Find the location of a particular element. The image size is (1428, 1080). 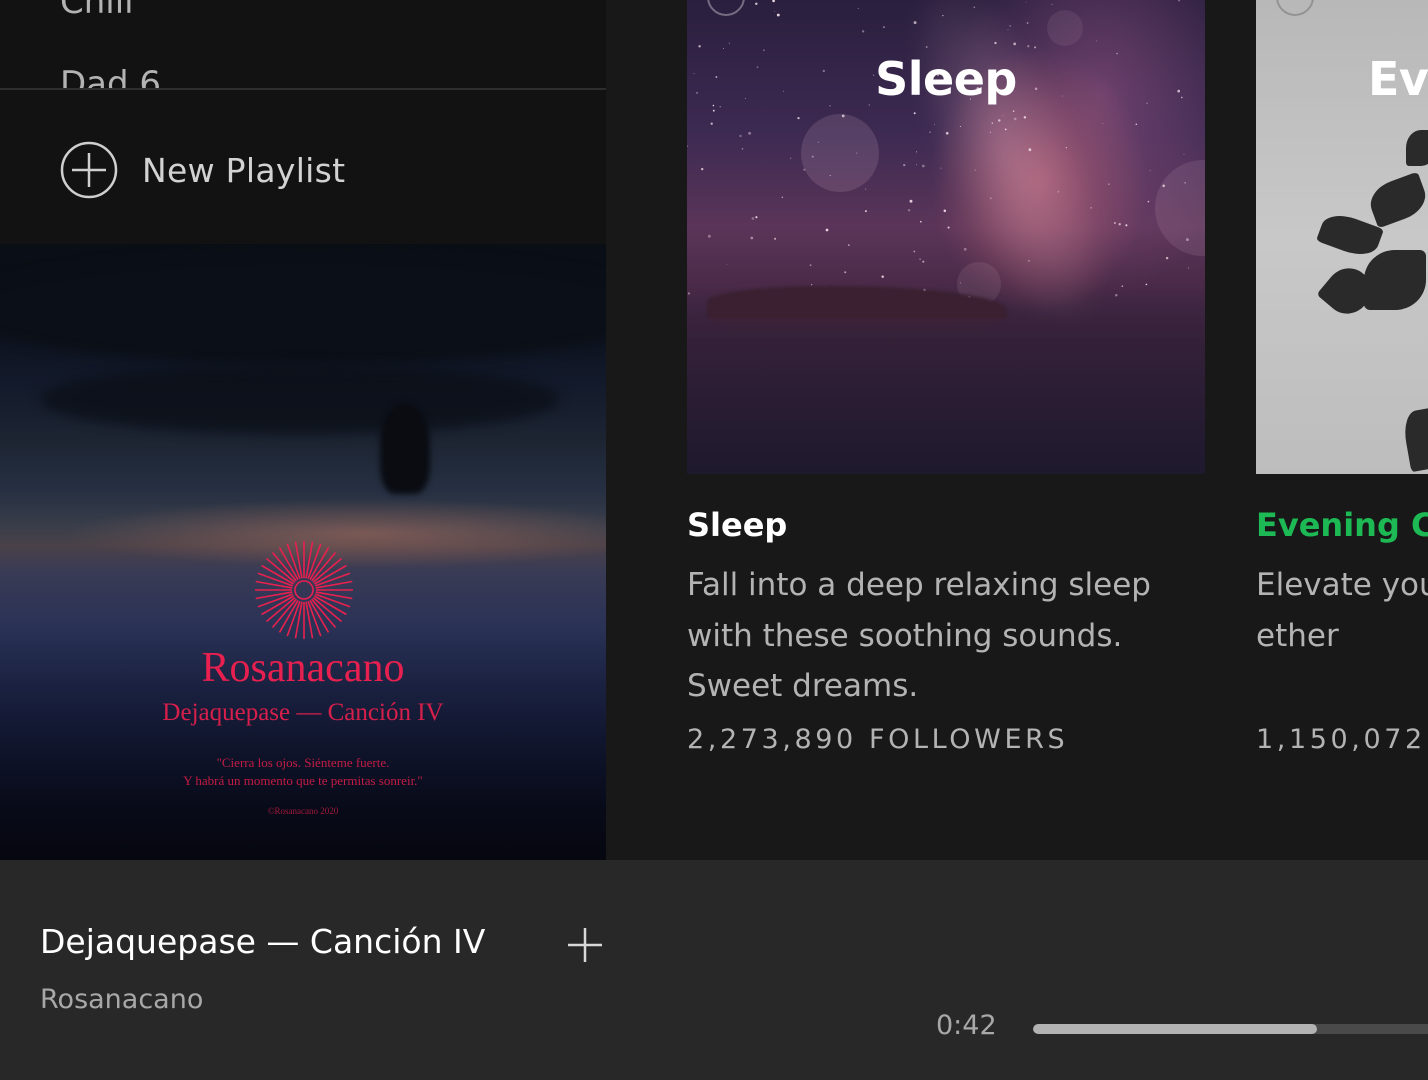

playlist-cover-evening: Eve is located at coordinates (1342, 237).